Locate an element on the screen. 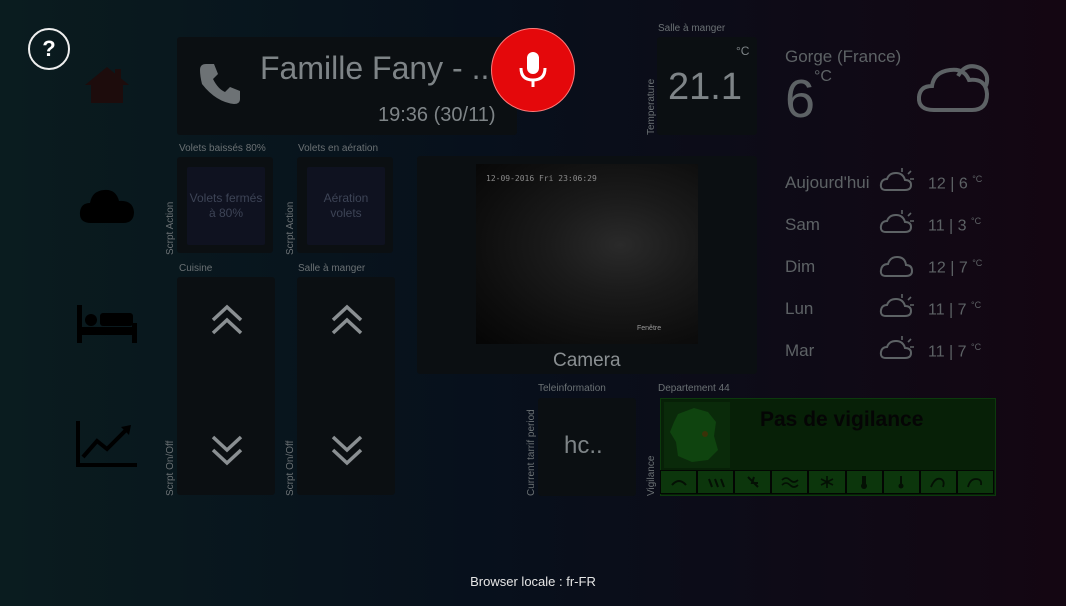 The width and height of the screenshot is (1066, 606). scene-button: Aération volets is located at coordinates (346, 206).